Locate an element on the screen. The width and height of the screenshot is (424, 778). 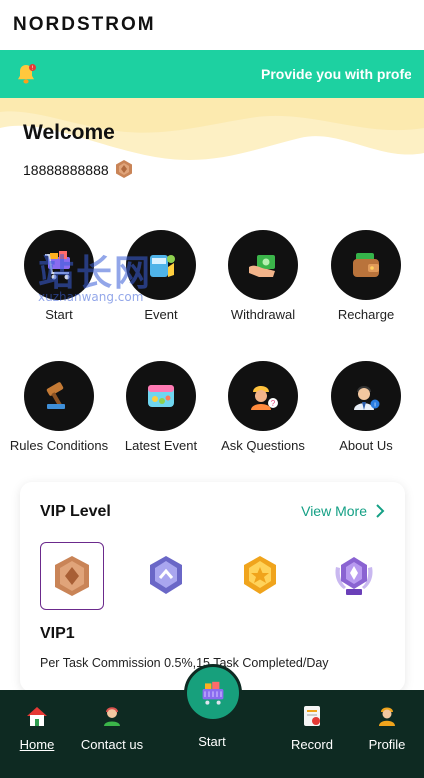
menu-item-latest-event: Latest Event is located at coordinates (161, 407).